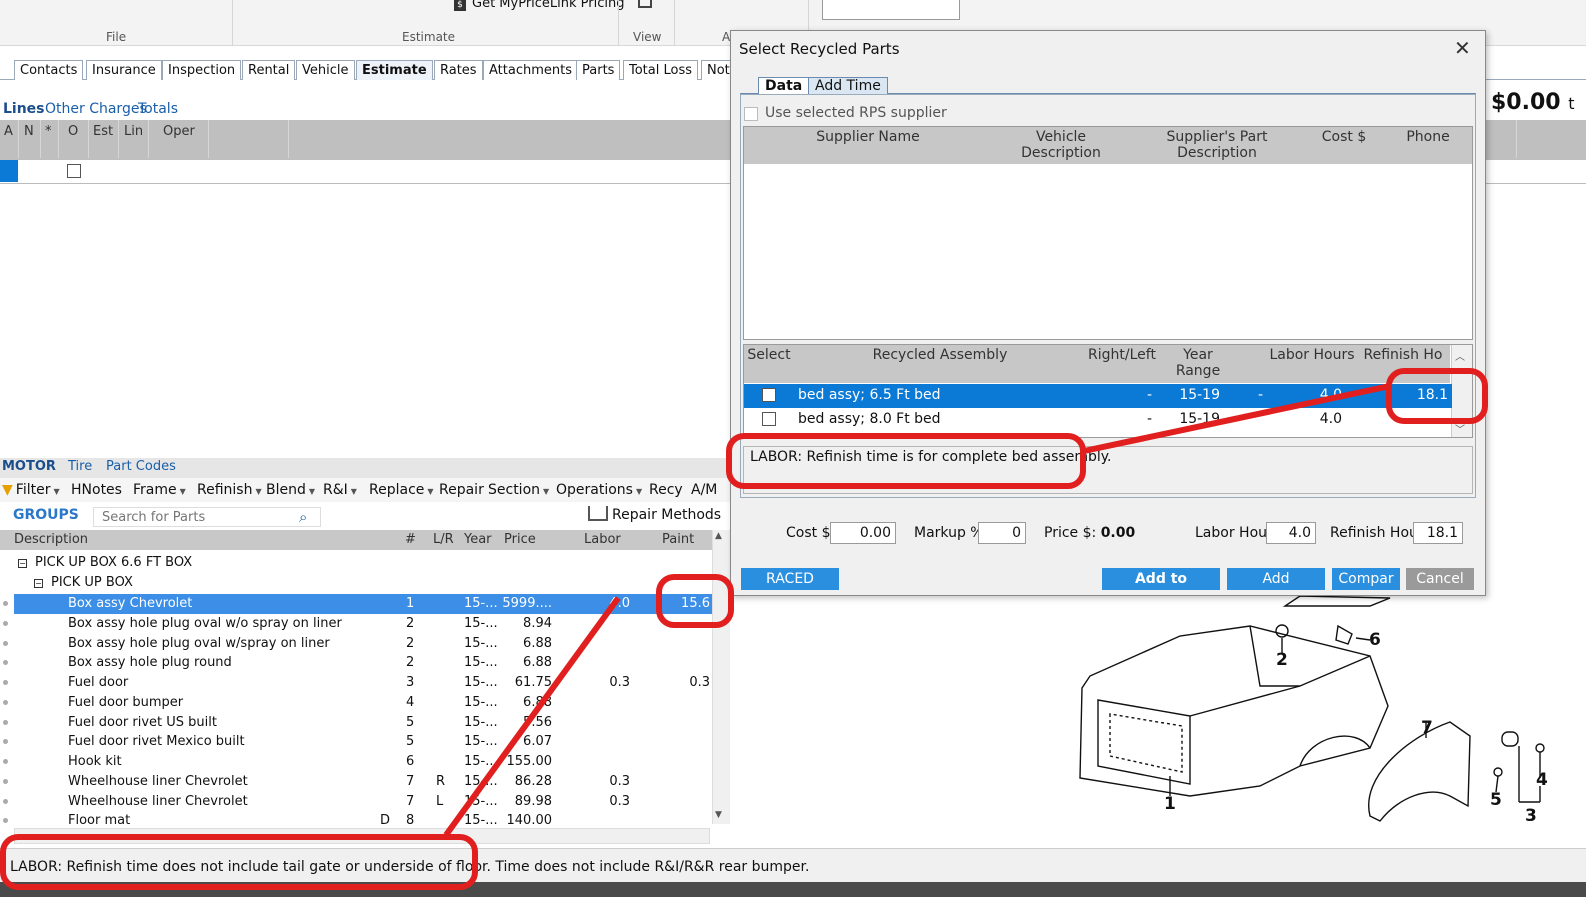 The image size is (1586, 897). What do you see at coordinates (103, 131) in the screenshot?
I see `col-est: Est` at bounding box center [103, 131].